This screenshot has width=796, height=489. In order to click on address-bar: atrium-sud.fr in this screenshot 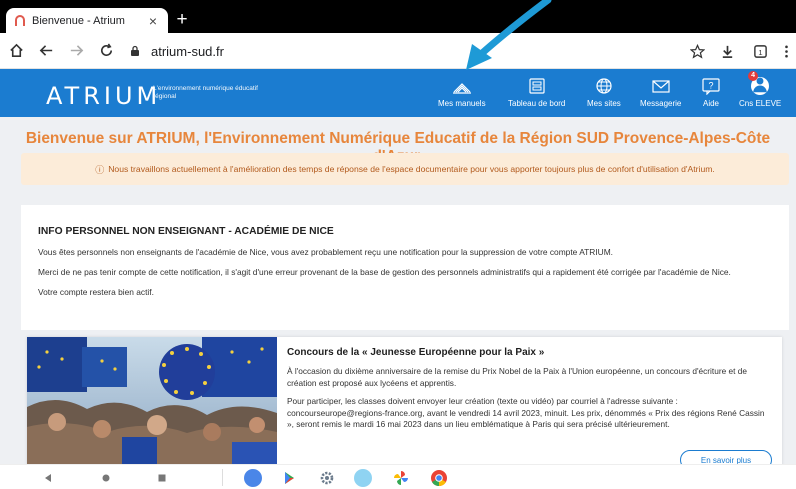, I will do `click(398, 51)`.